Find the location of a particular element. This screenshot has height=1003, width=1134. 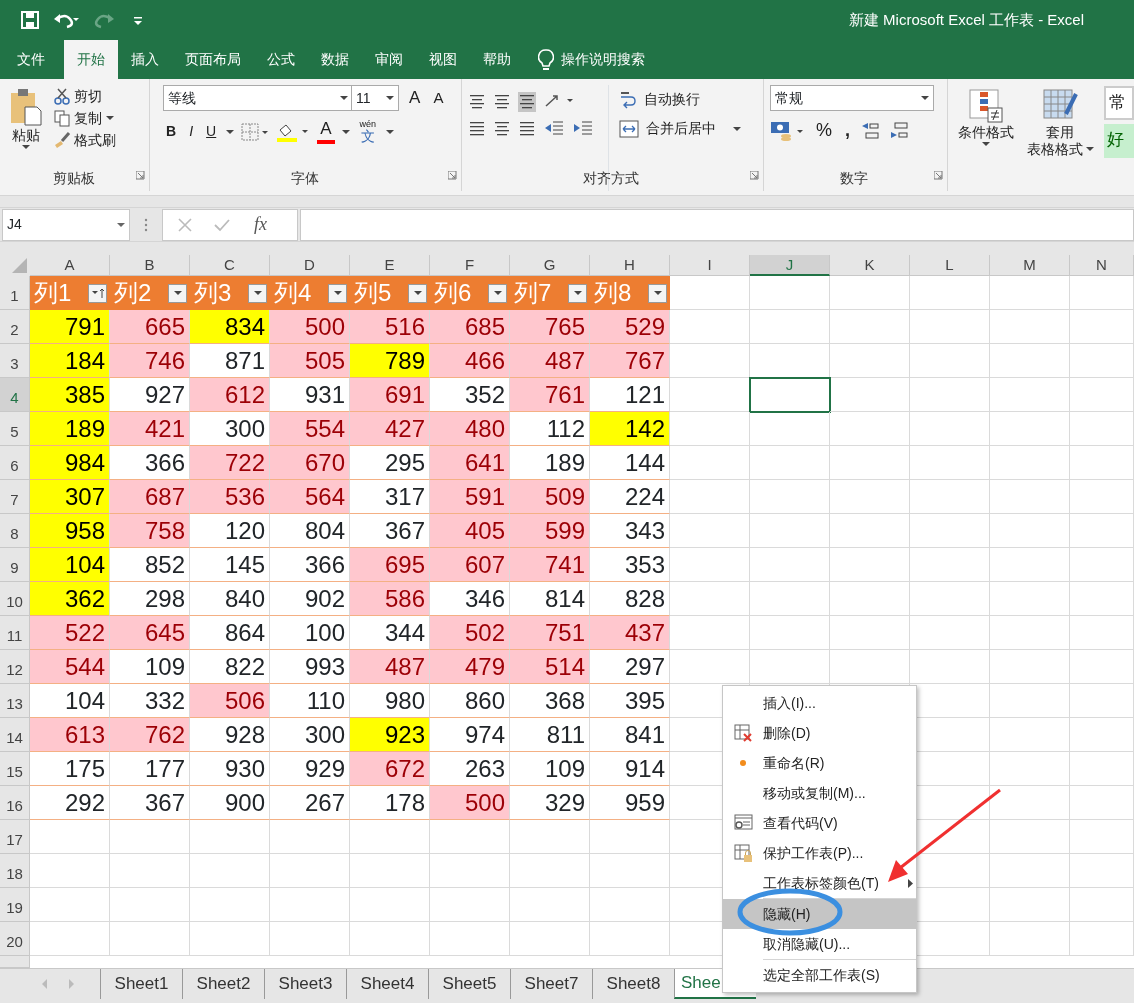

column-header: L is located at coordinates (950, 265).